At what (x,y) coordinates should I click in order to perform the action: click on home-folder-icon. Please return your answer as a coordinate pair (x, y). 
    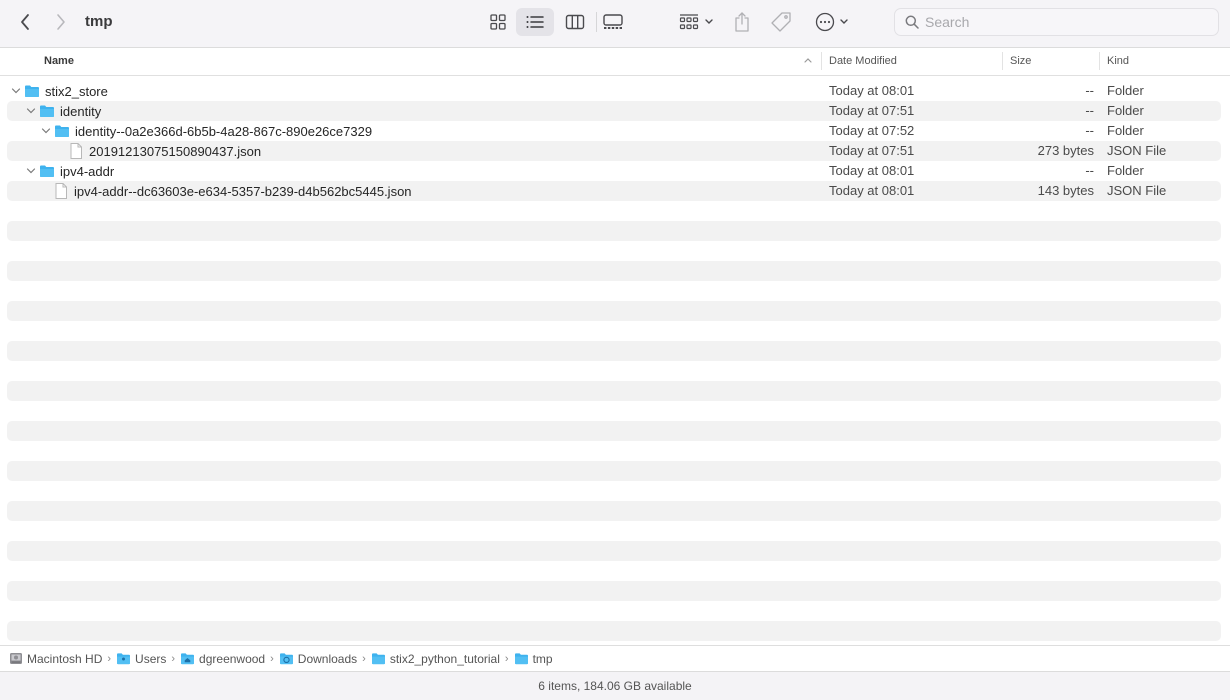
    Looking at the image, I should click on (188, 659).